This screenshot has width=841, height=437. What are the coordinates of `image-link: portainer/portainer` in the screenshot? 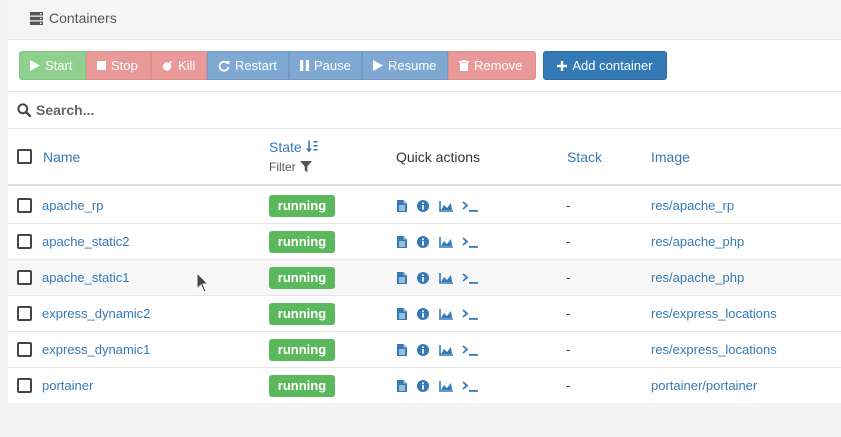 It's located at (704, 385).